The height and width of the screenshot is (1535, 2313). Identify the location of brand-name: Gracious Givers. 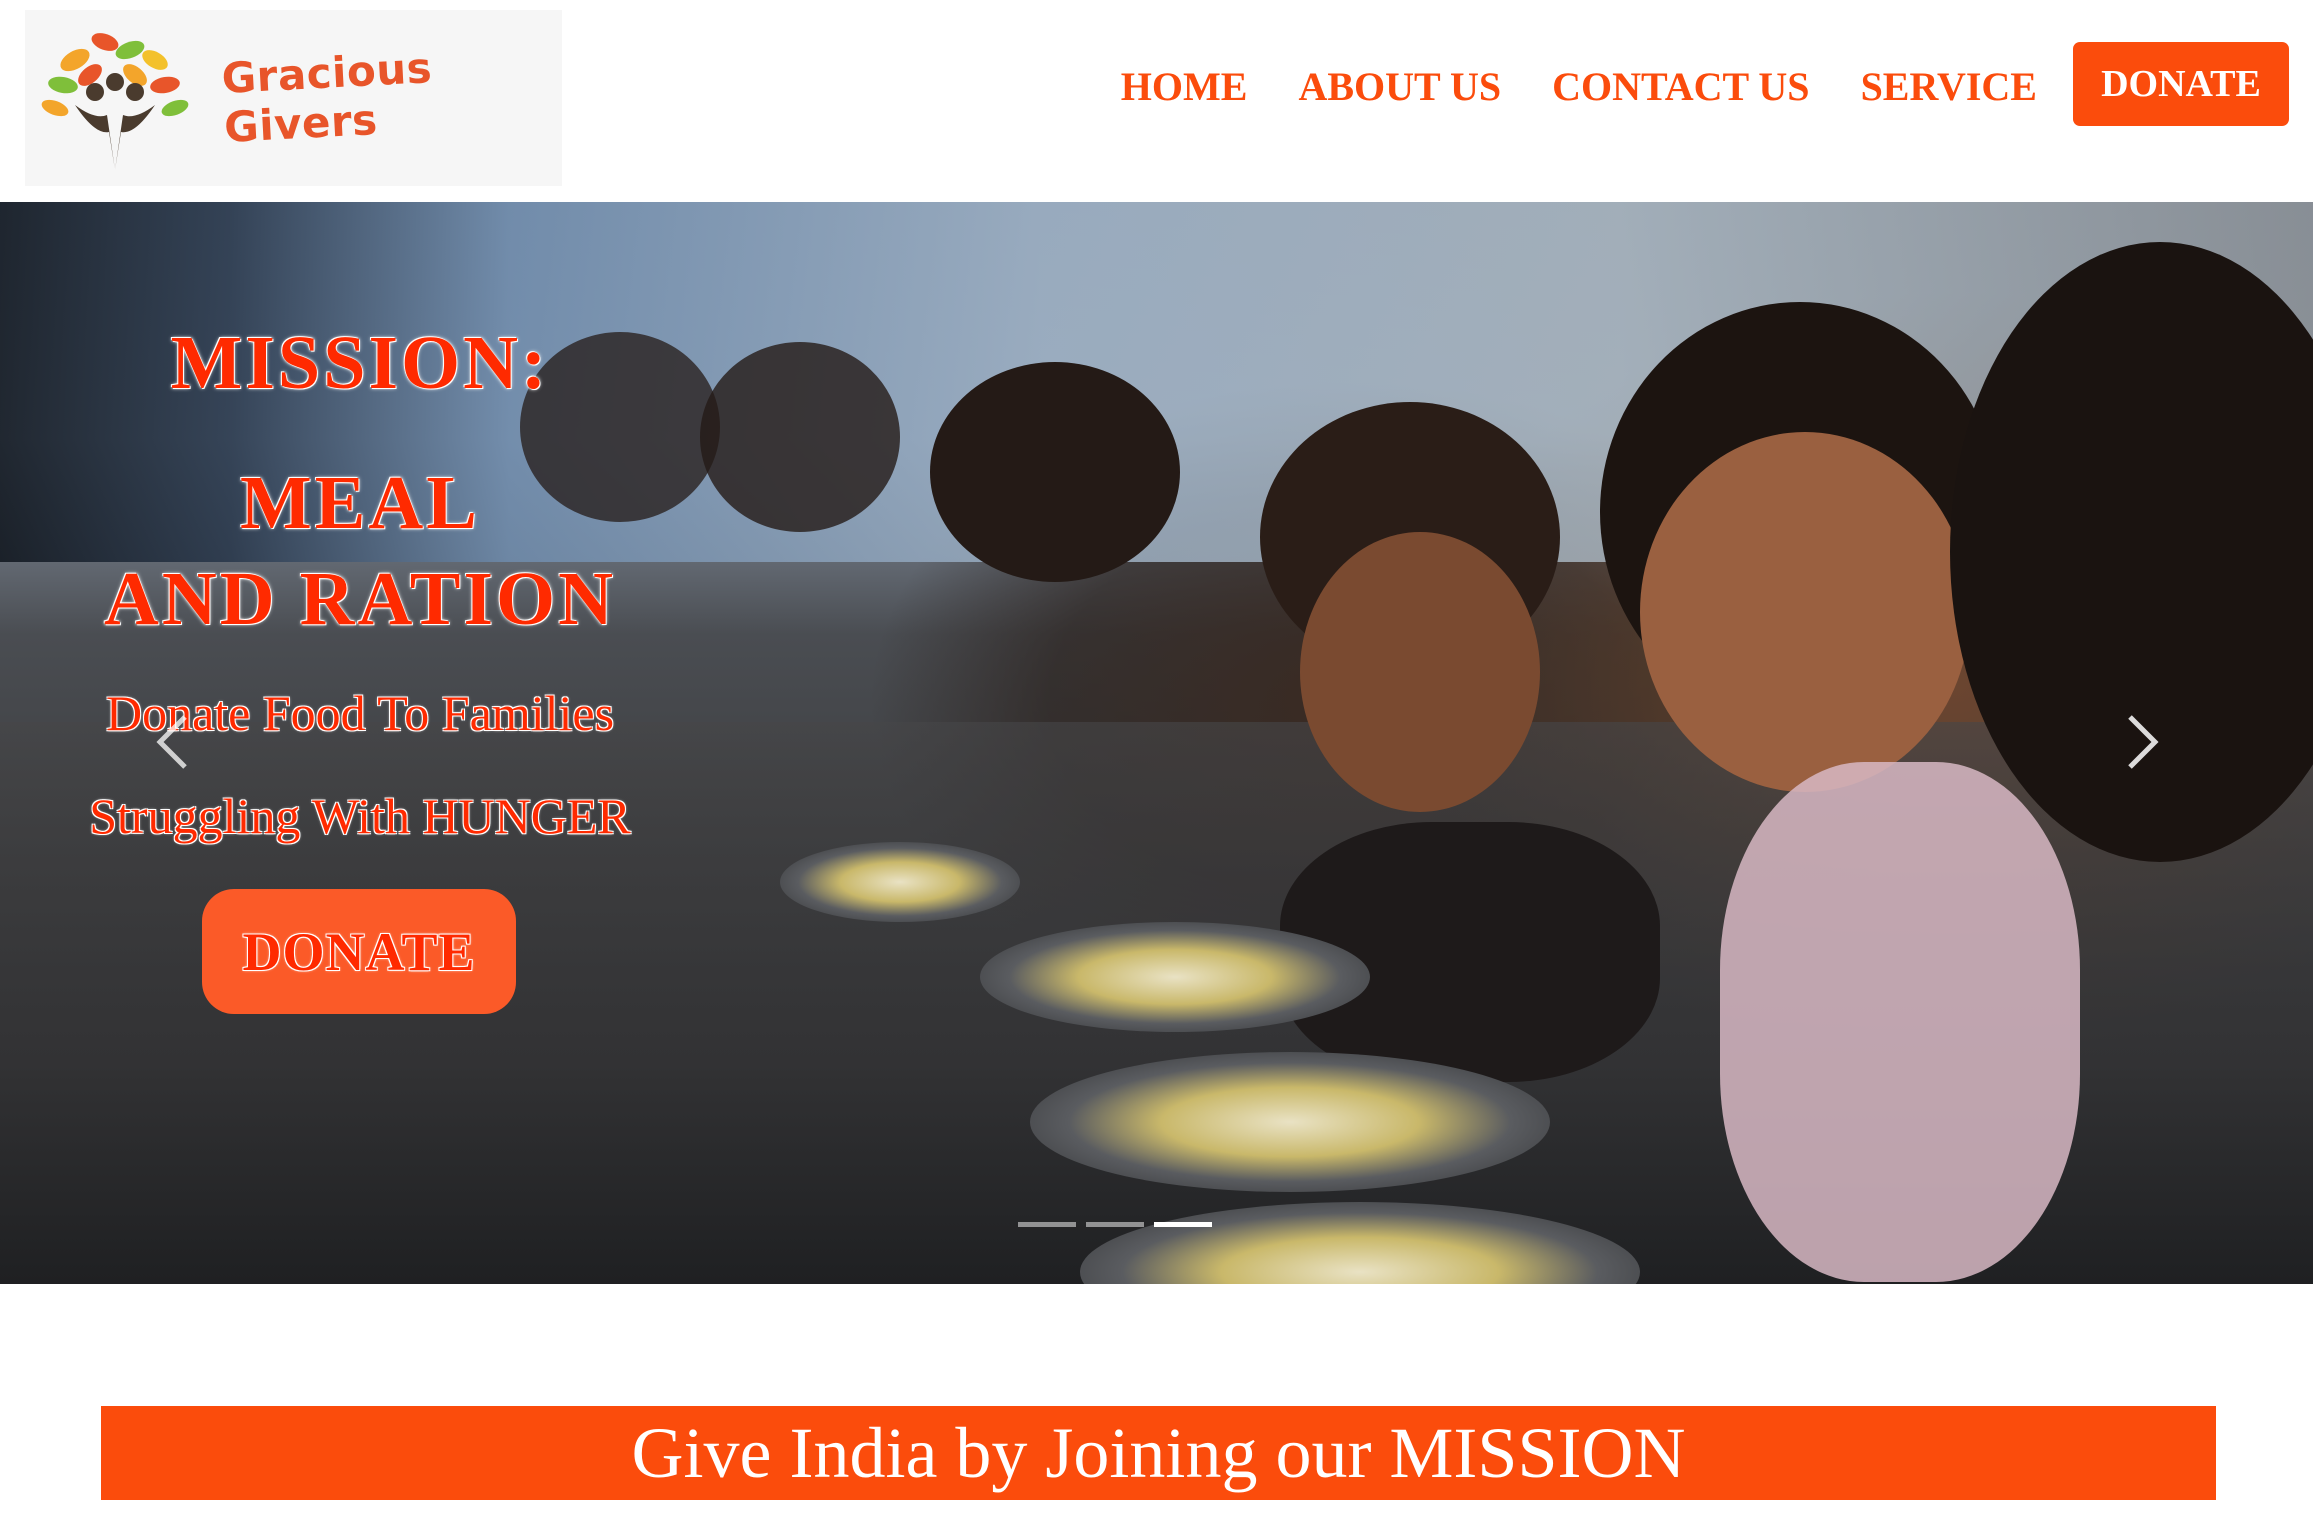
(327, 97).